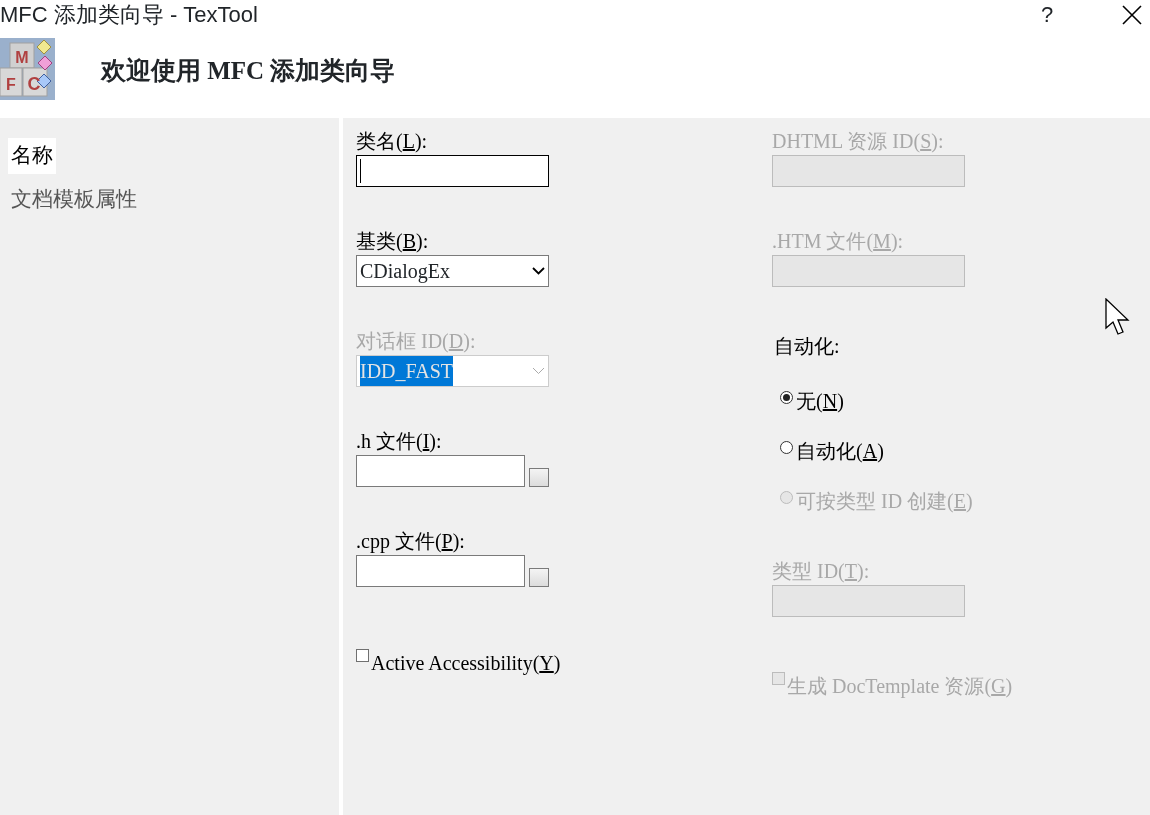 Image resolution: width=1150 pixels, height=815 pixels. Describe the element at coordinates (392, 241) in the screenshot. I see `field-label: 基类(B):` at that location.